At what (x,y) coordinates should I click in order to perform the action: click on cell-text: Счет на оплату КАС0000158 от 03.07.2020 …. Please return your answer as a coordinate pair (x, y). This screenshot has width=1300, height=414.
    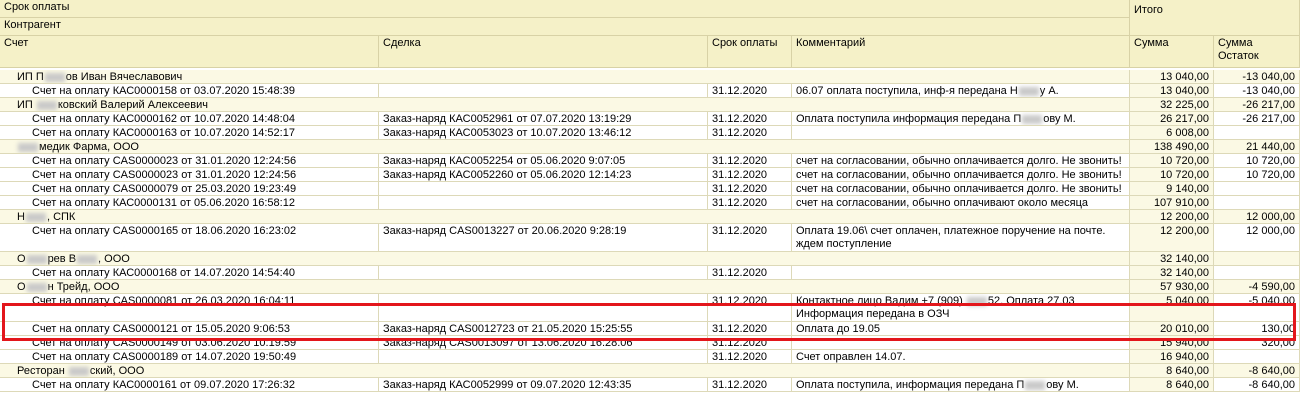
    Looking at the image, I should click on (163, 91).